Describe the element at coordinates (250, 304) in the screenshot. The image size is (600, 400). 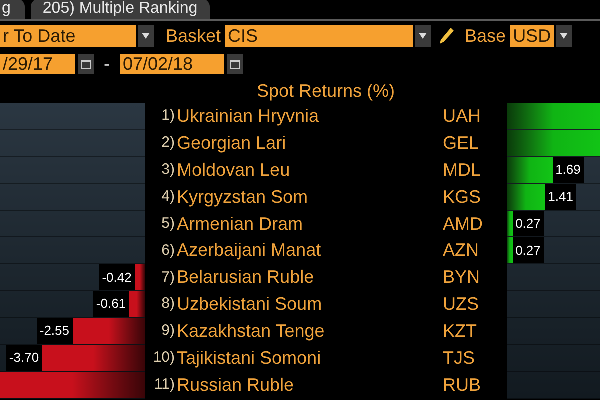
I see `currency-name: Uzbekistani Soum` at that location.